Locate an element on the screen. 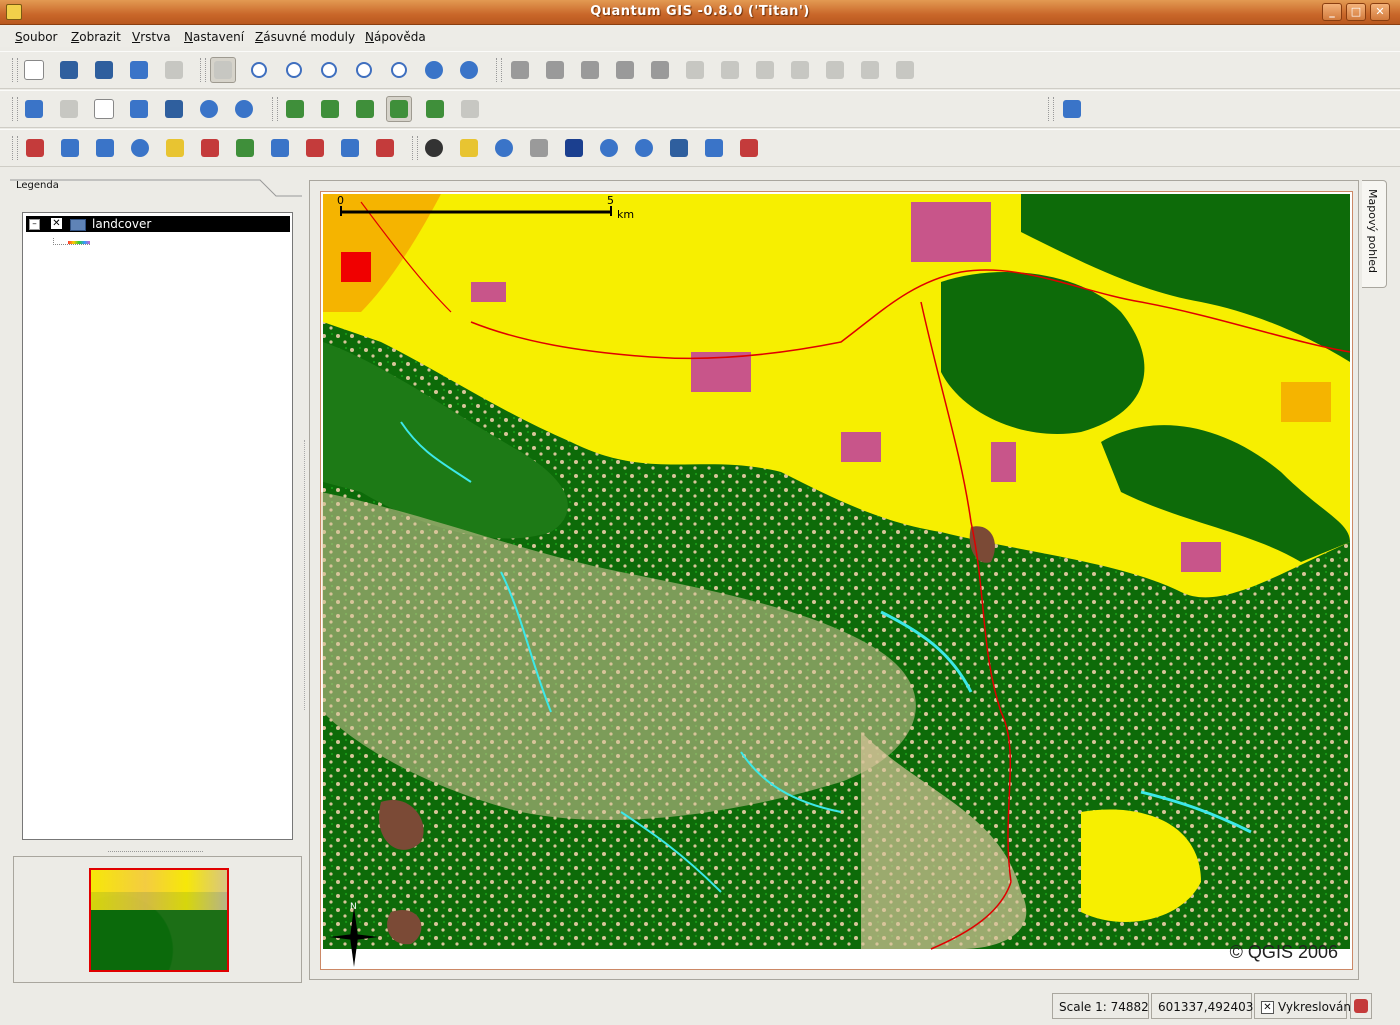 The width and height of the screenshot is (1400, 1025). menu-napoveda: Nápověda is located at coordinates (395, 37).